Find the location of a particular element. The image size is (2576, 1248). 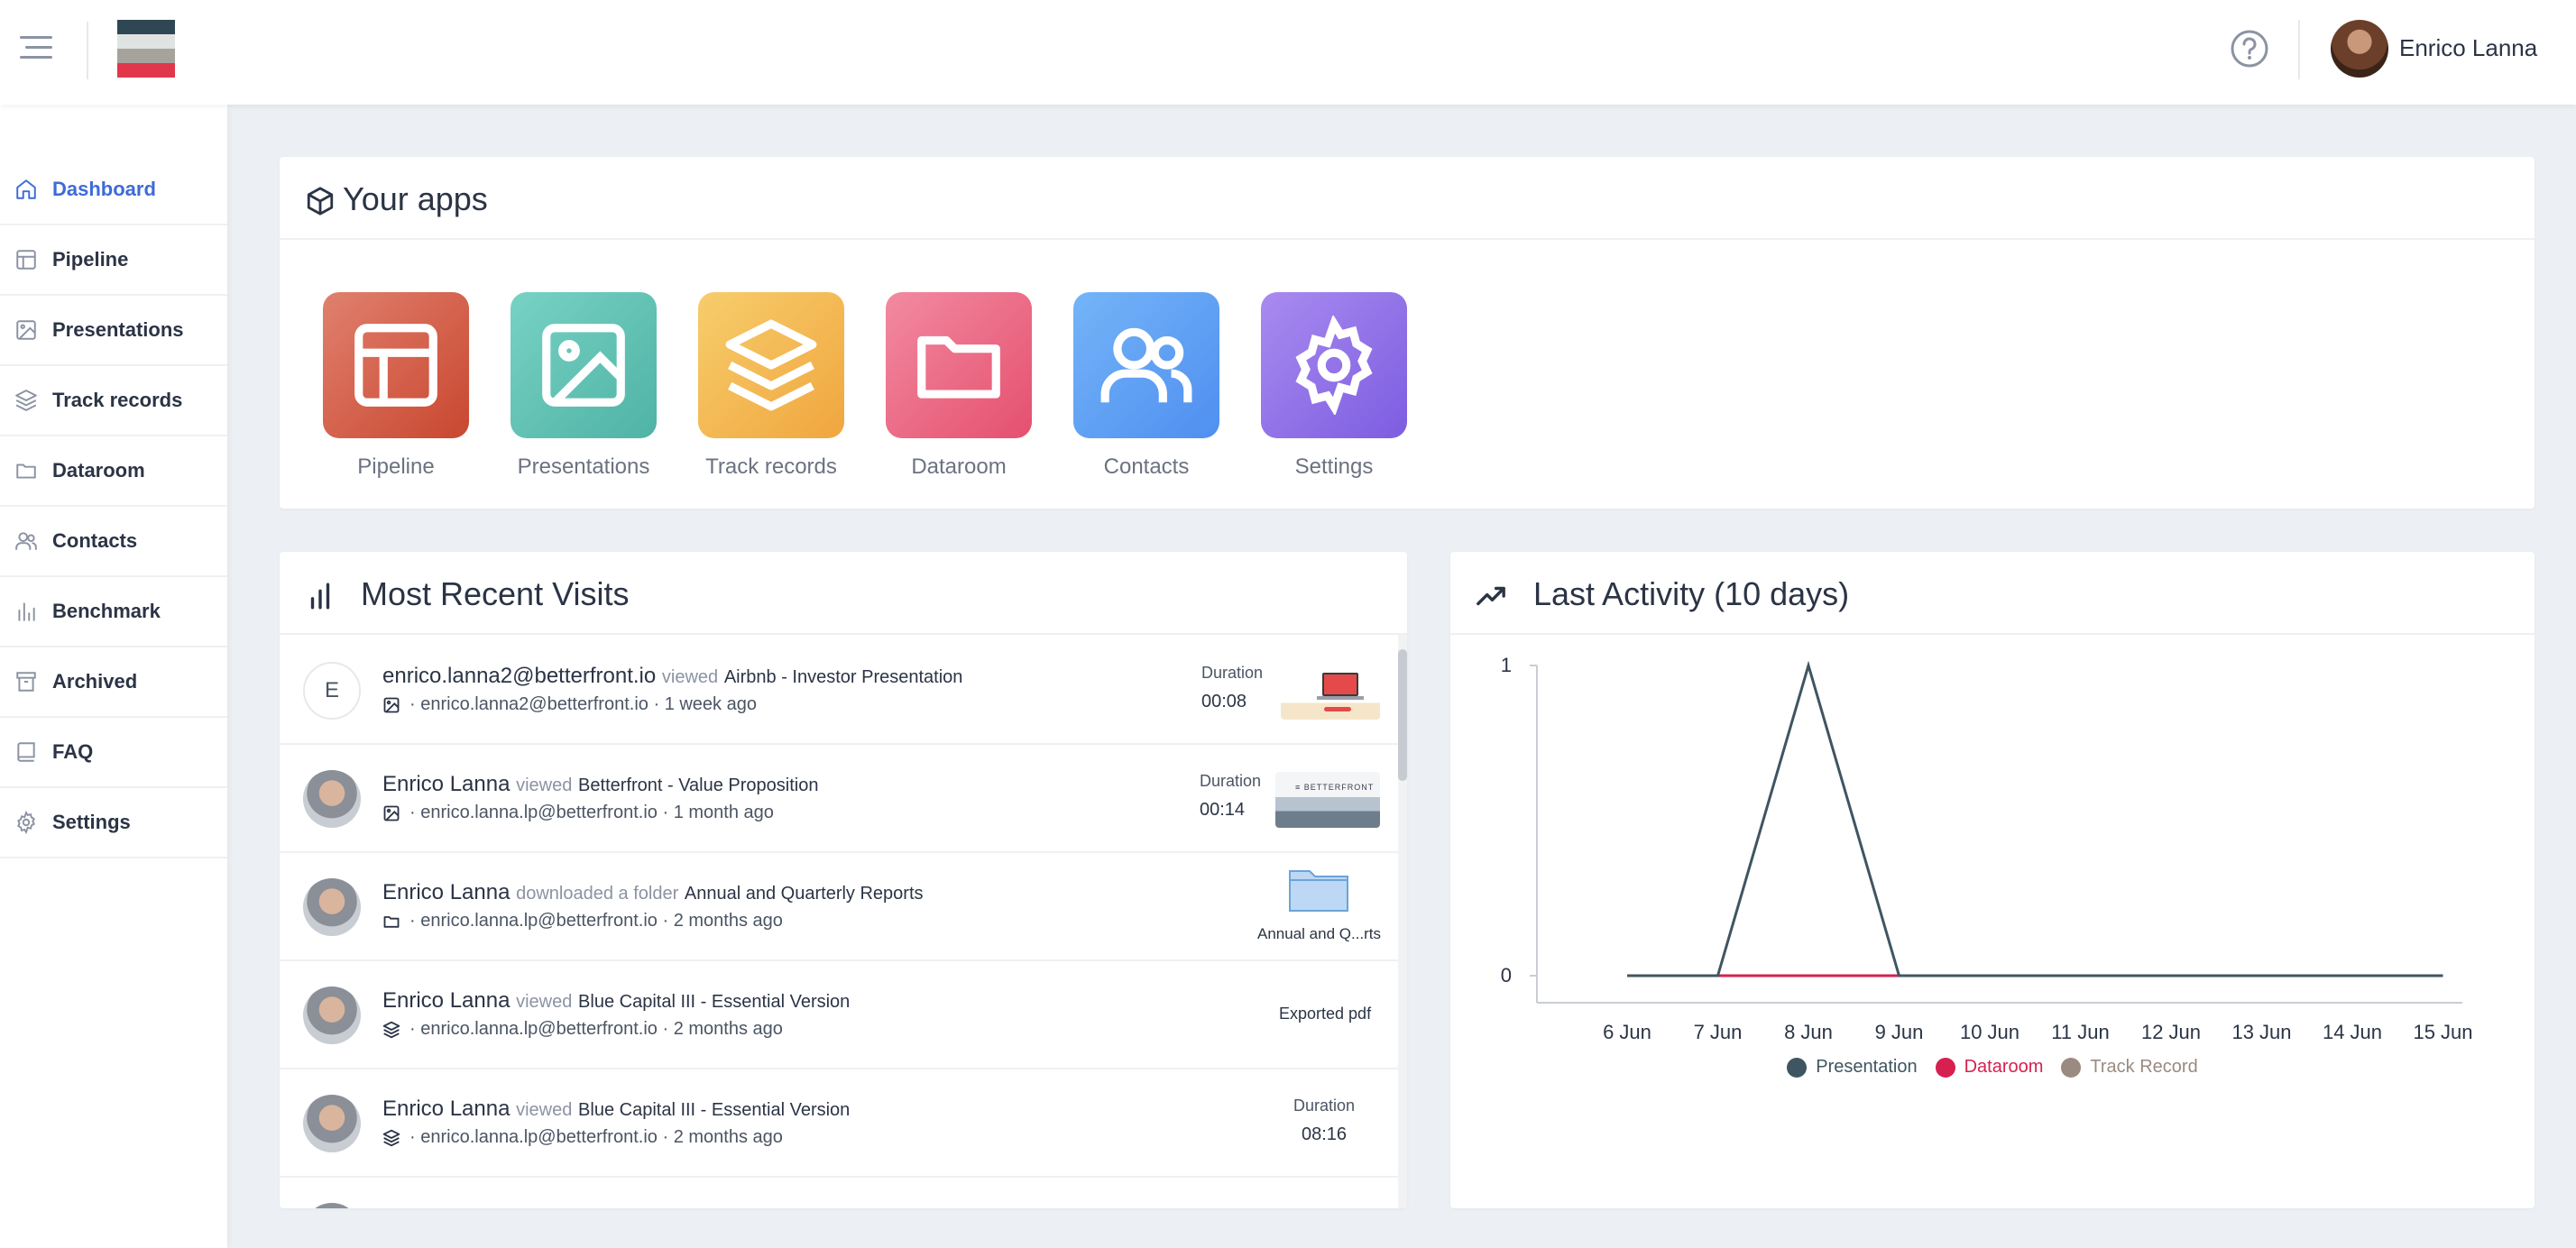

y-tick-label: 0 is located at coordinates (1506, 975).